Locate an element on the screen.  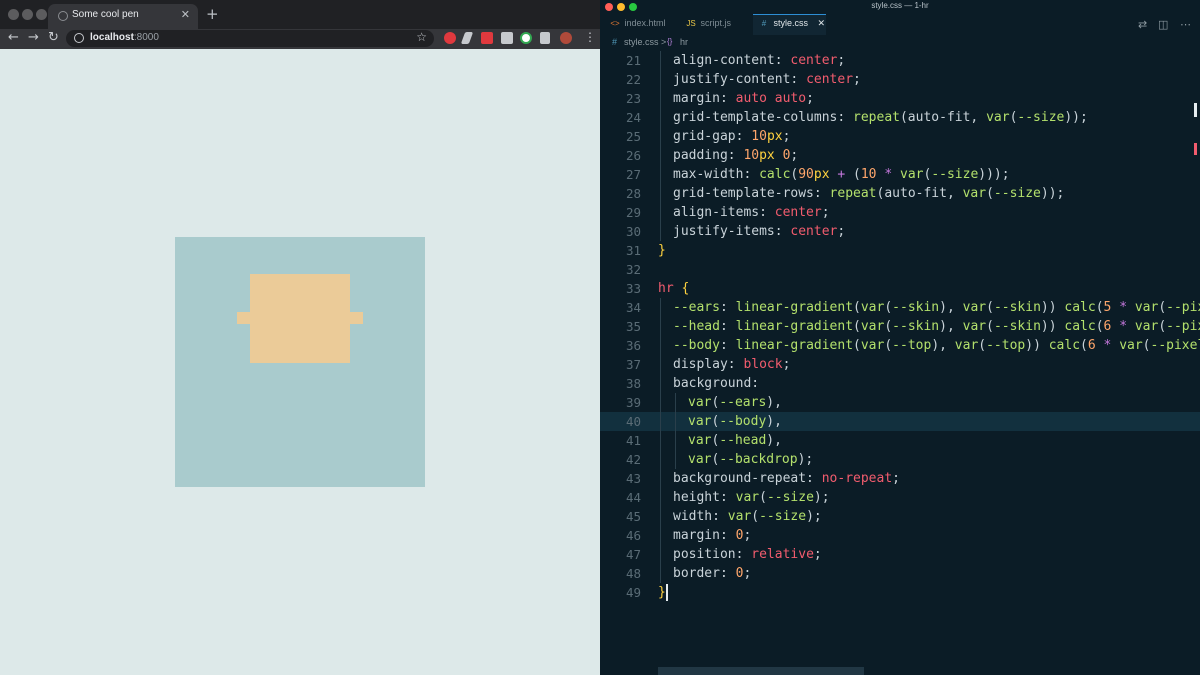
code-token: repeat is located at coordinates (853, 193).